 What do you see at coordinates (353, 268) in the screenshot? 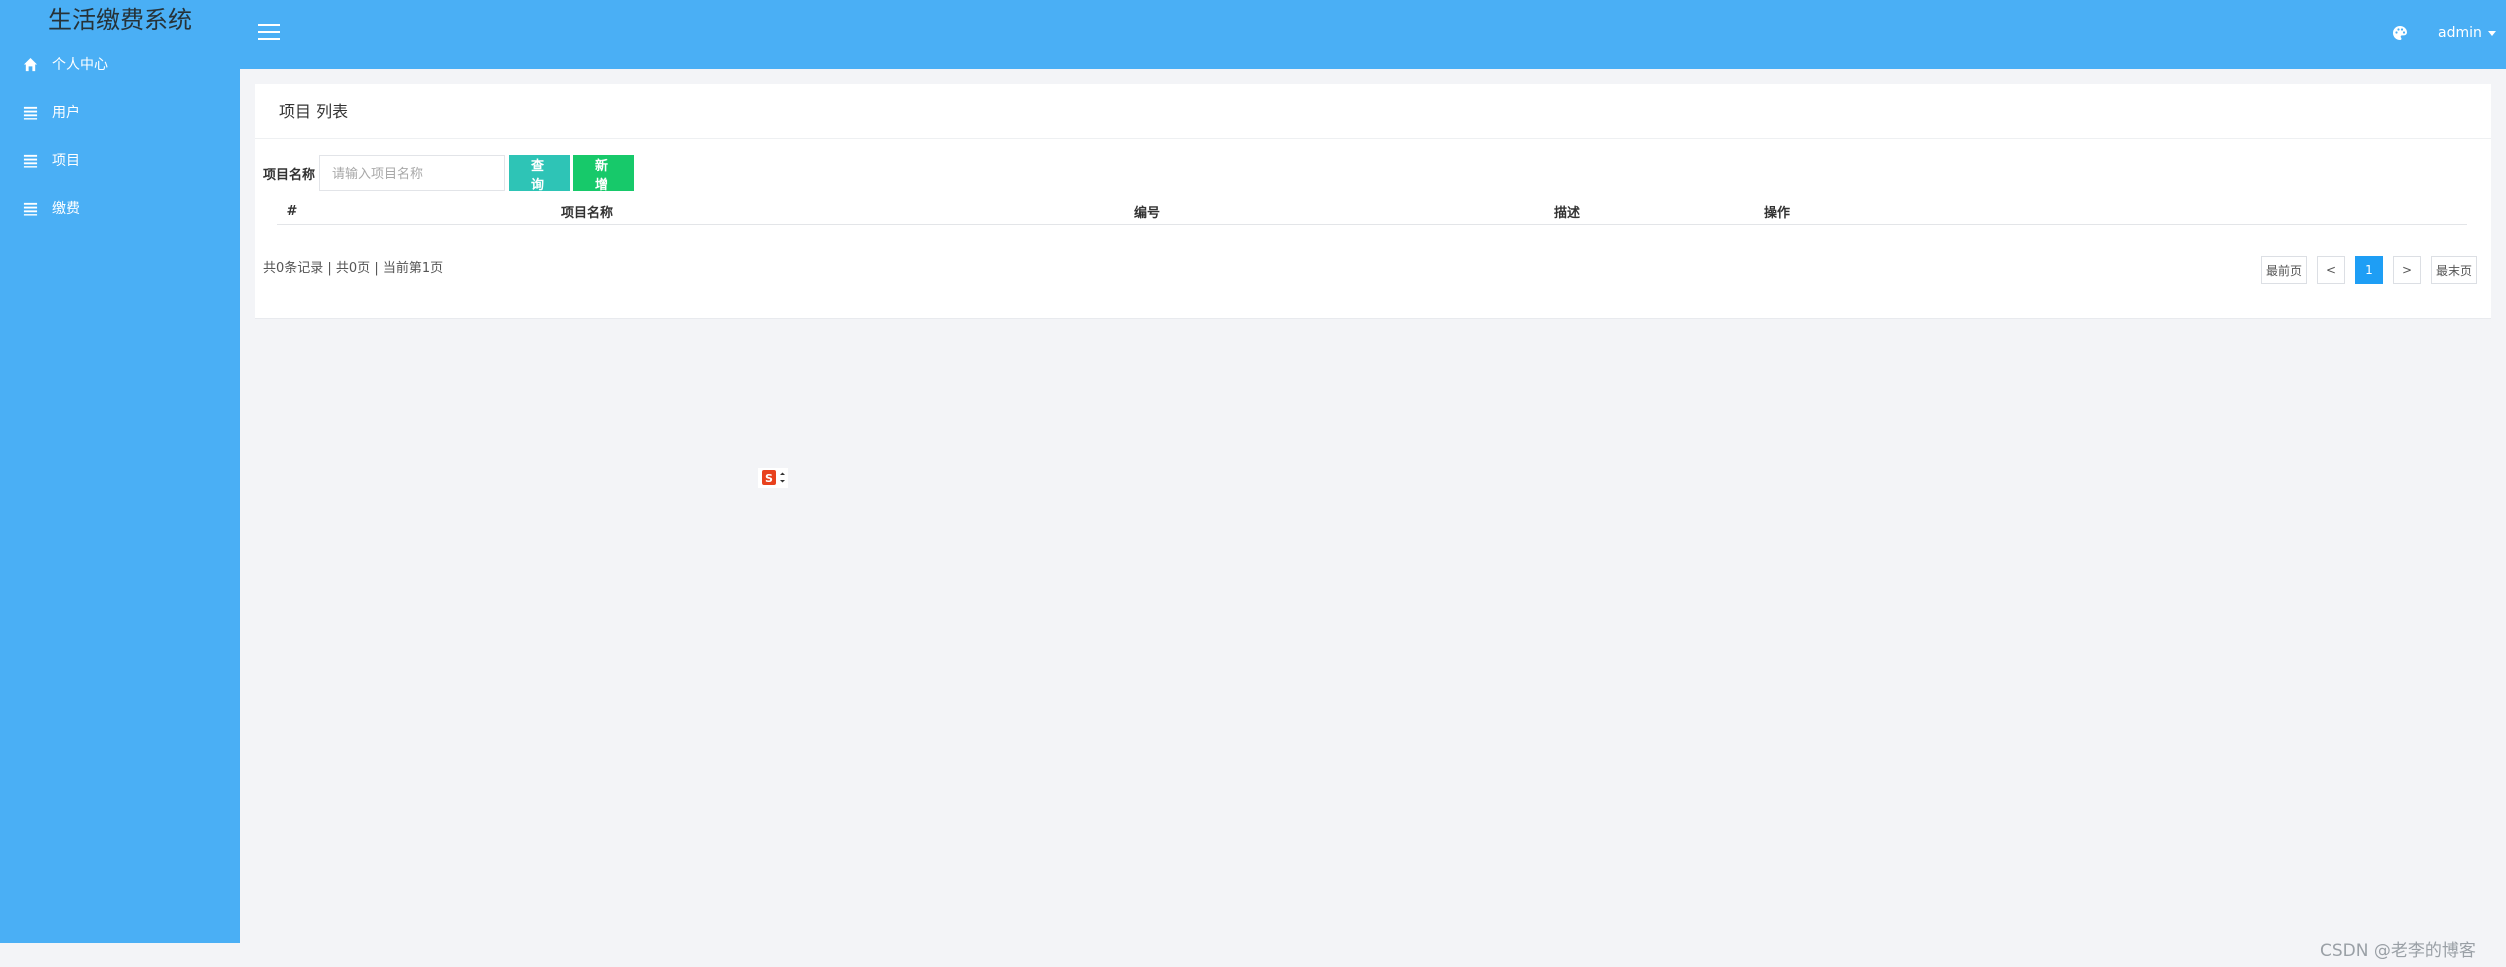
I see `records-summary: 共0条记录 | 共0页 | 当前第1页` at bounding box center [353, 268].